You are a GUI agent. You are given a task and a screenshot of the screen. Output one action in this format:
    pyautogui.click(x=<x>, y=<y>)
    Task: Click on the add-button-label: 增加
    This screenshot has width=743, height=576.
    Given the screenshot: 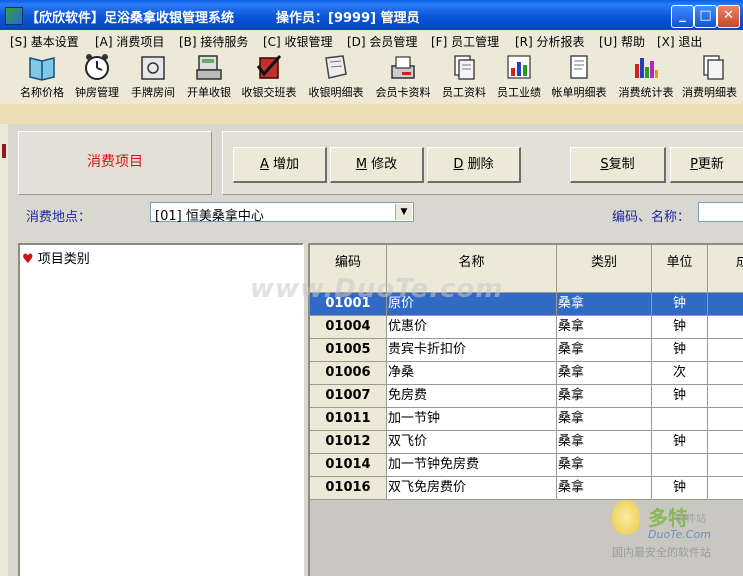 What is the action you would take?
    pyautogui.click(x=286, y=164)
    